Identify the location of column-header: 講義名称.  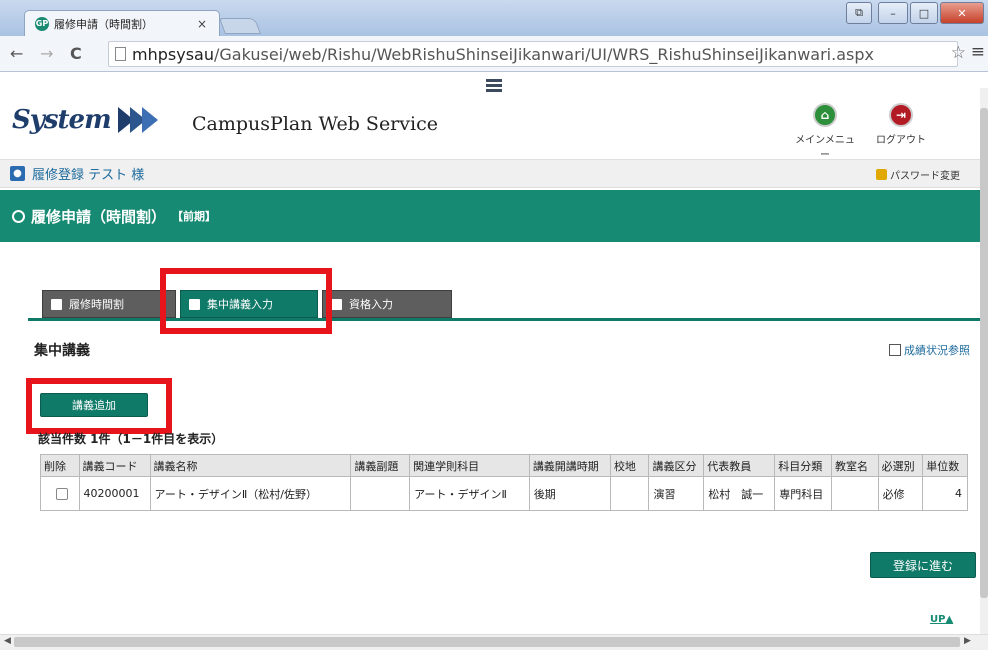
(250, 465).